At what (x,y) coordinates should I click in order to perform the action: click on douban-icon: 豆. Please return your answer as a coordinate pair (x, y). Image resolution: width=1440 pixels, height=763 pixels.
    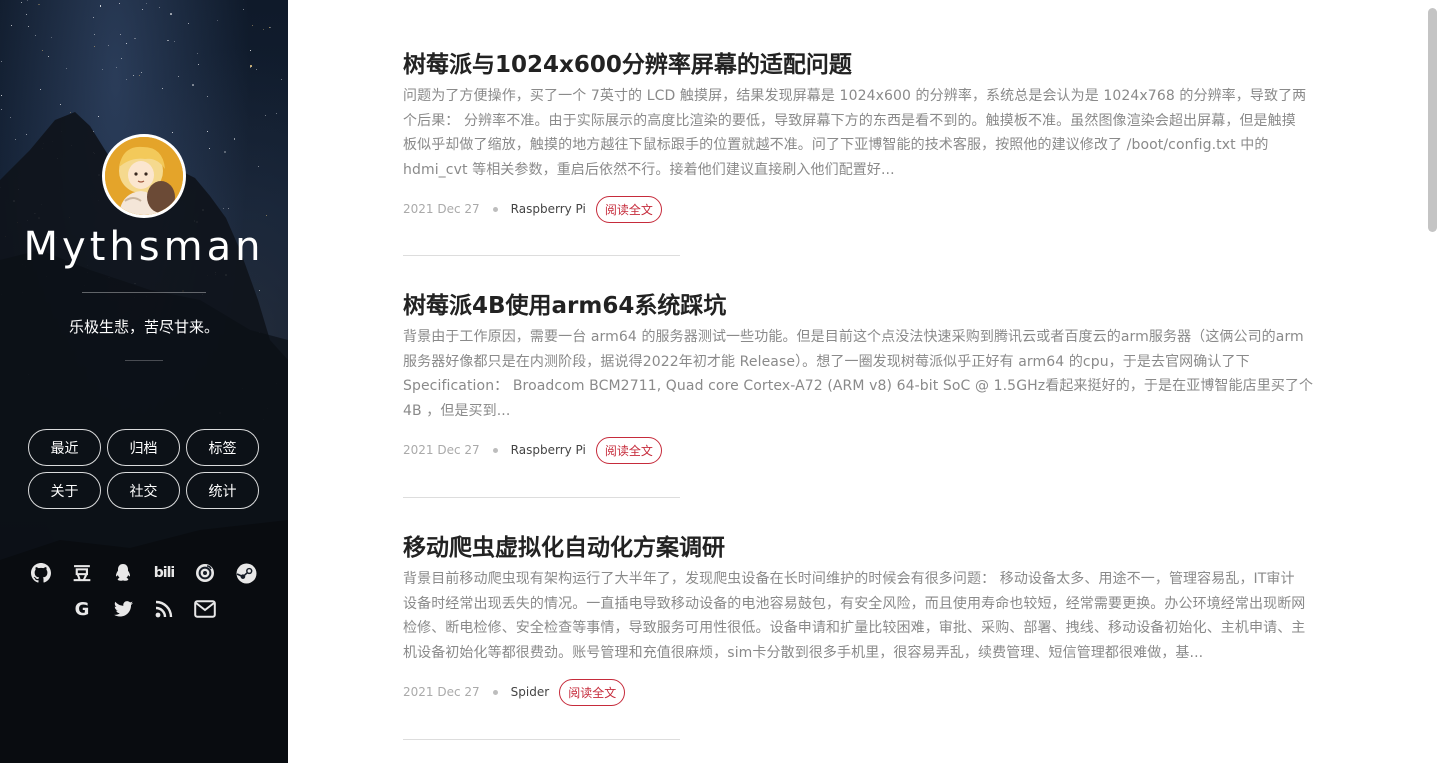
    Looking at the image, I should click on (82, 573).